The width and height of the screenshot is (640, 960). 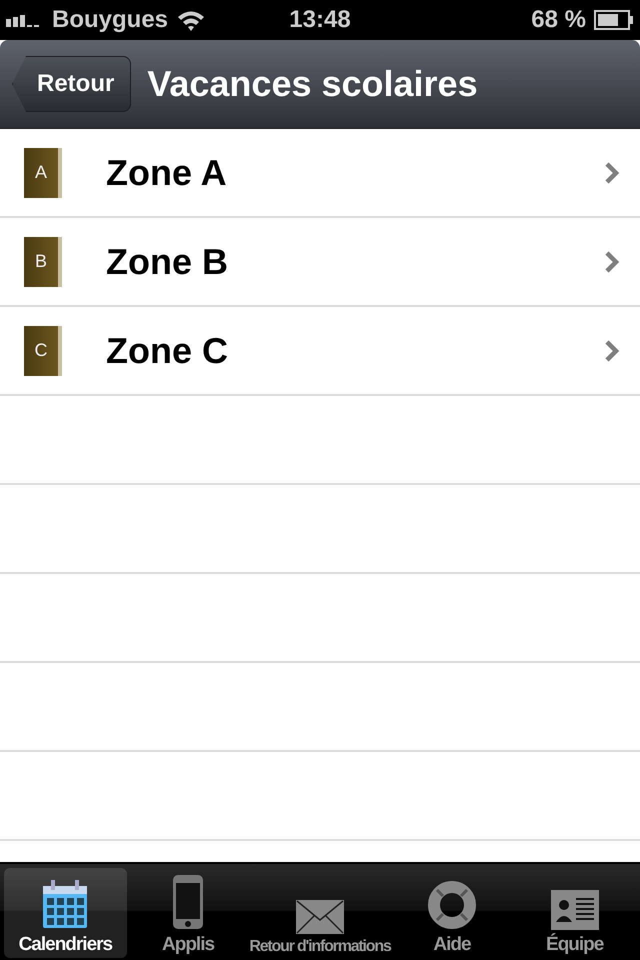 I want to click on book-icon: A, so click(x=43, y=173).